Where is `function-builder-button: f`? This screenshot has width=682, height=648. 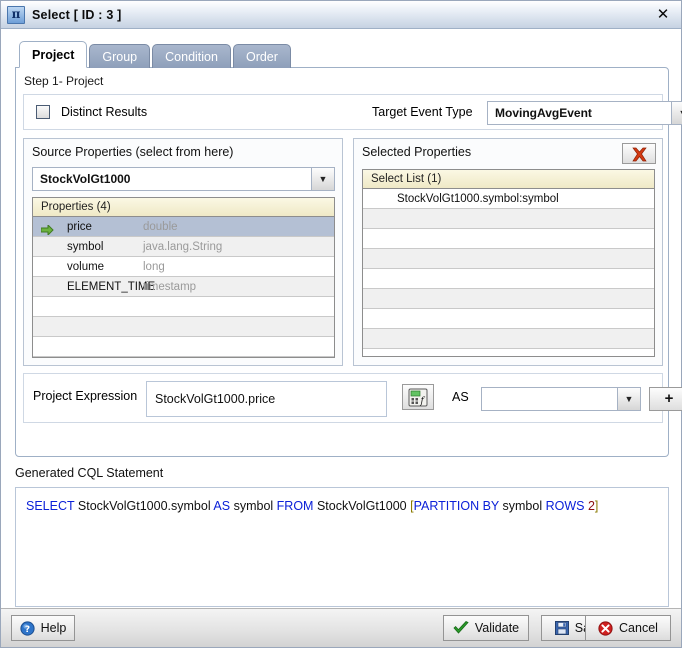 function-builder-button: f is located at coordinates (418, 397).